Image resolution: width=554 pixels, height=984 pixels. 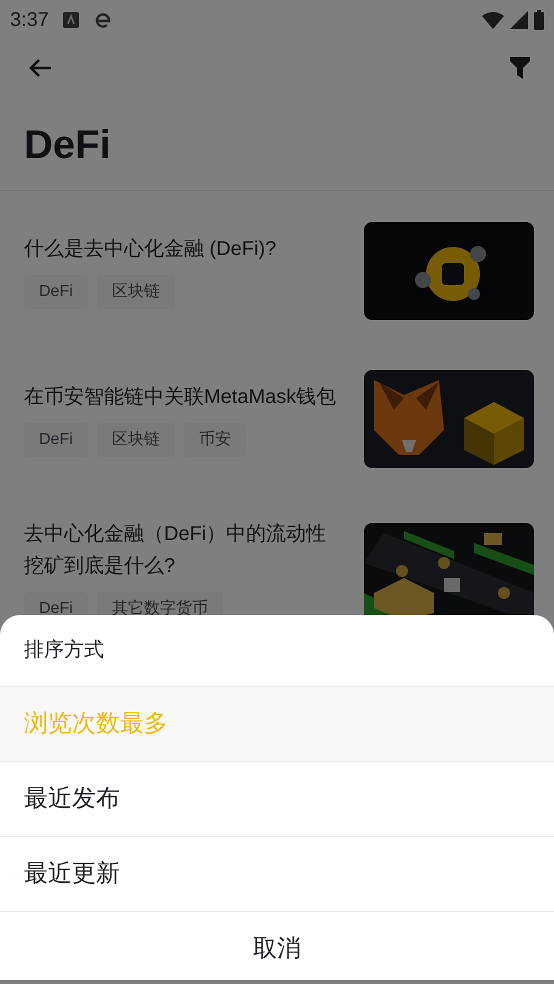 I want to click on signal-icon, so click(x=519, y=20).